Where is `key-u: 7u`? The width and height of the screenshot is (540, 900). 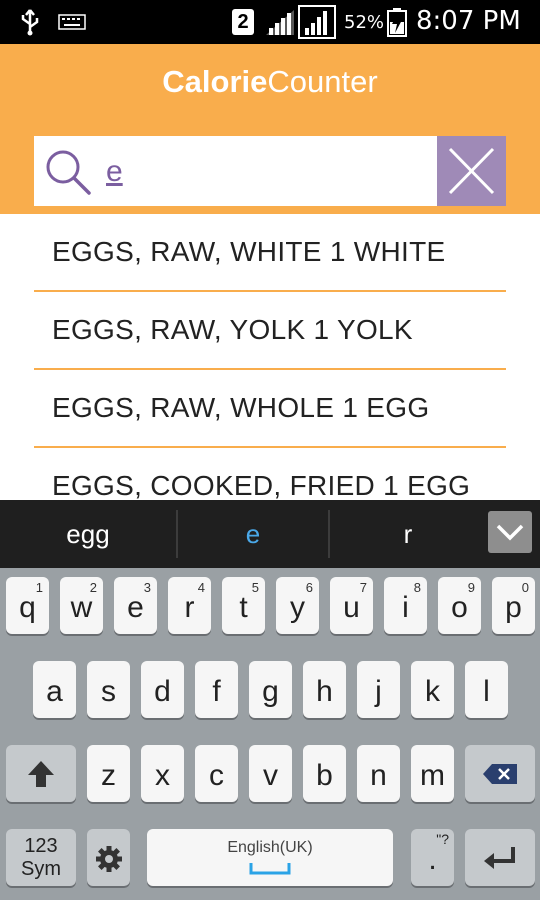
key-u: 7u is located at coordinates (351, 605).